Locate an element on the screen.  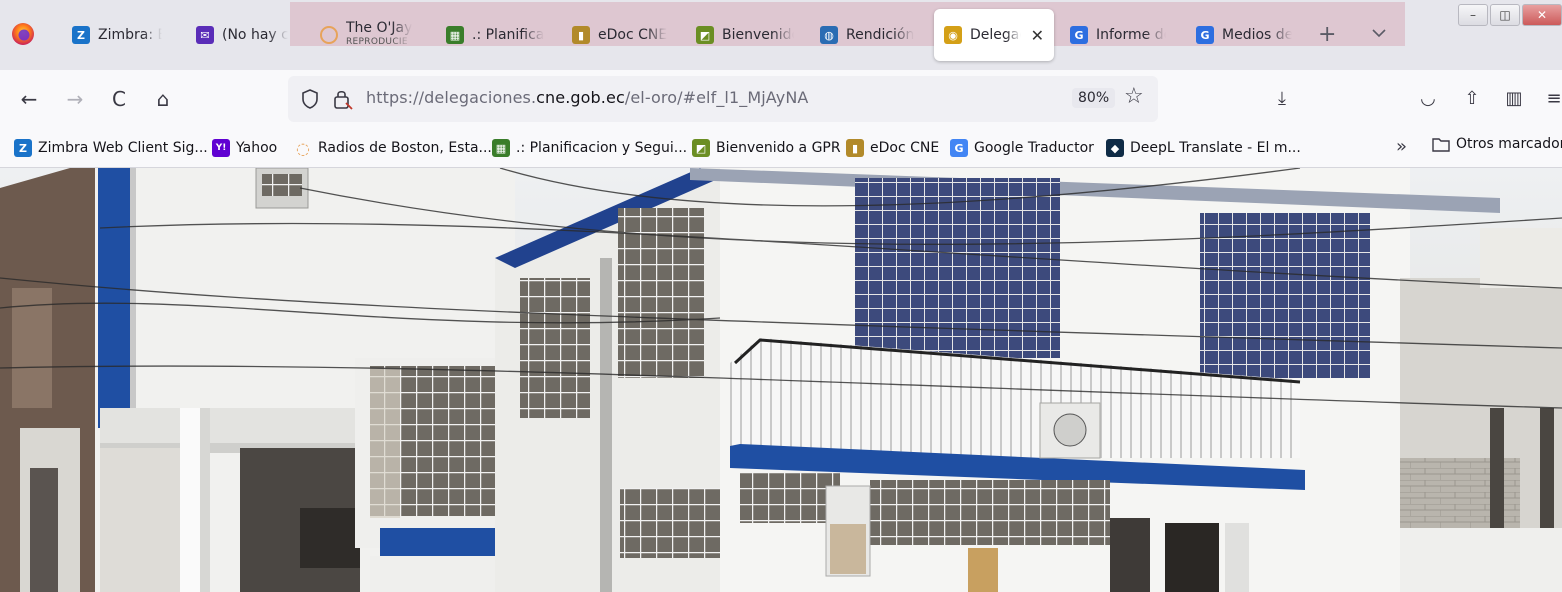
back-button: ← is located at coordinates (29, 99).